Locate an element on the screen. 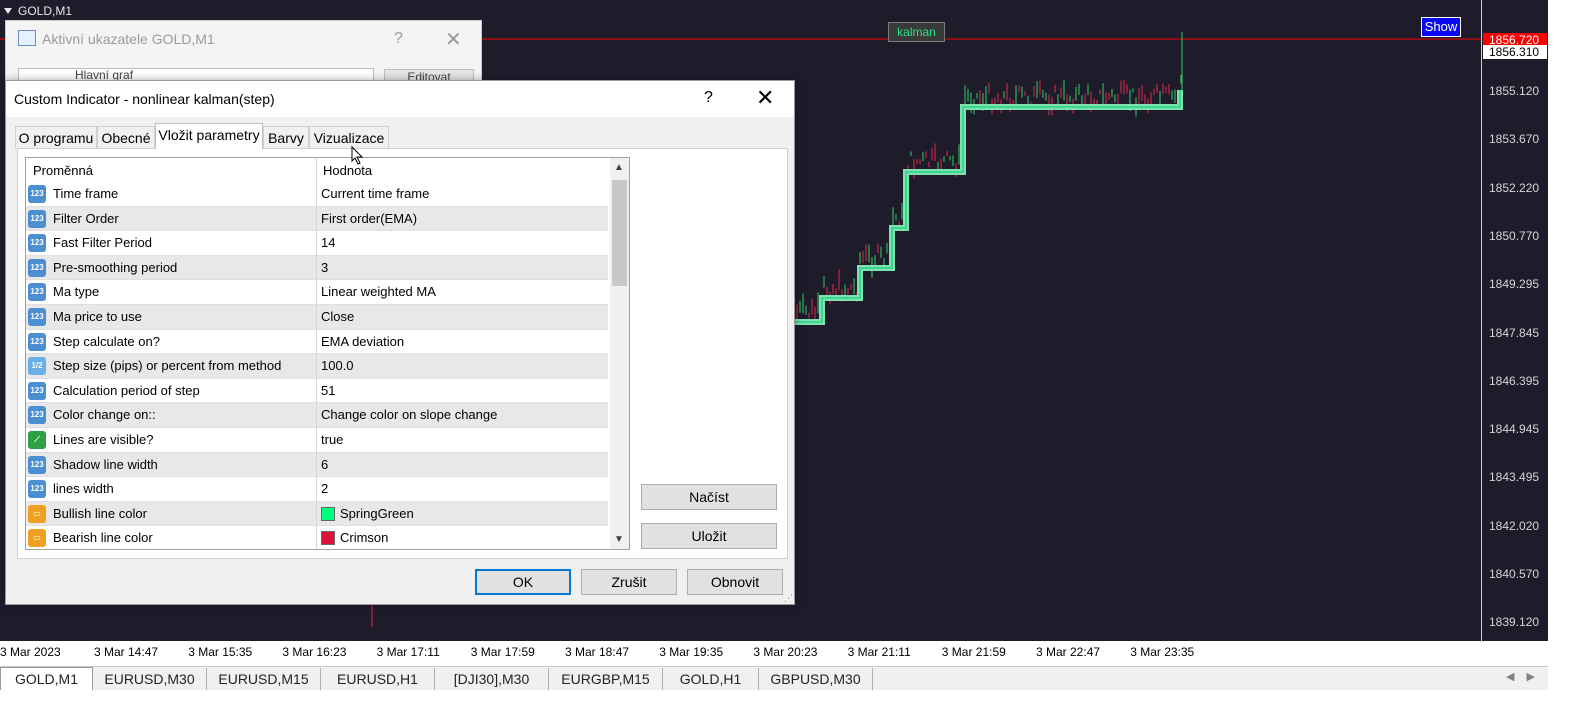 This screenshot has width=1593, height=706. param-value: EMA deviation is located at coordinates (362, 341).